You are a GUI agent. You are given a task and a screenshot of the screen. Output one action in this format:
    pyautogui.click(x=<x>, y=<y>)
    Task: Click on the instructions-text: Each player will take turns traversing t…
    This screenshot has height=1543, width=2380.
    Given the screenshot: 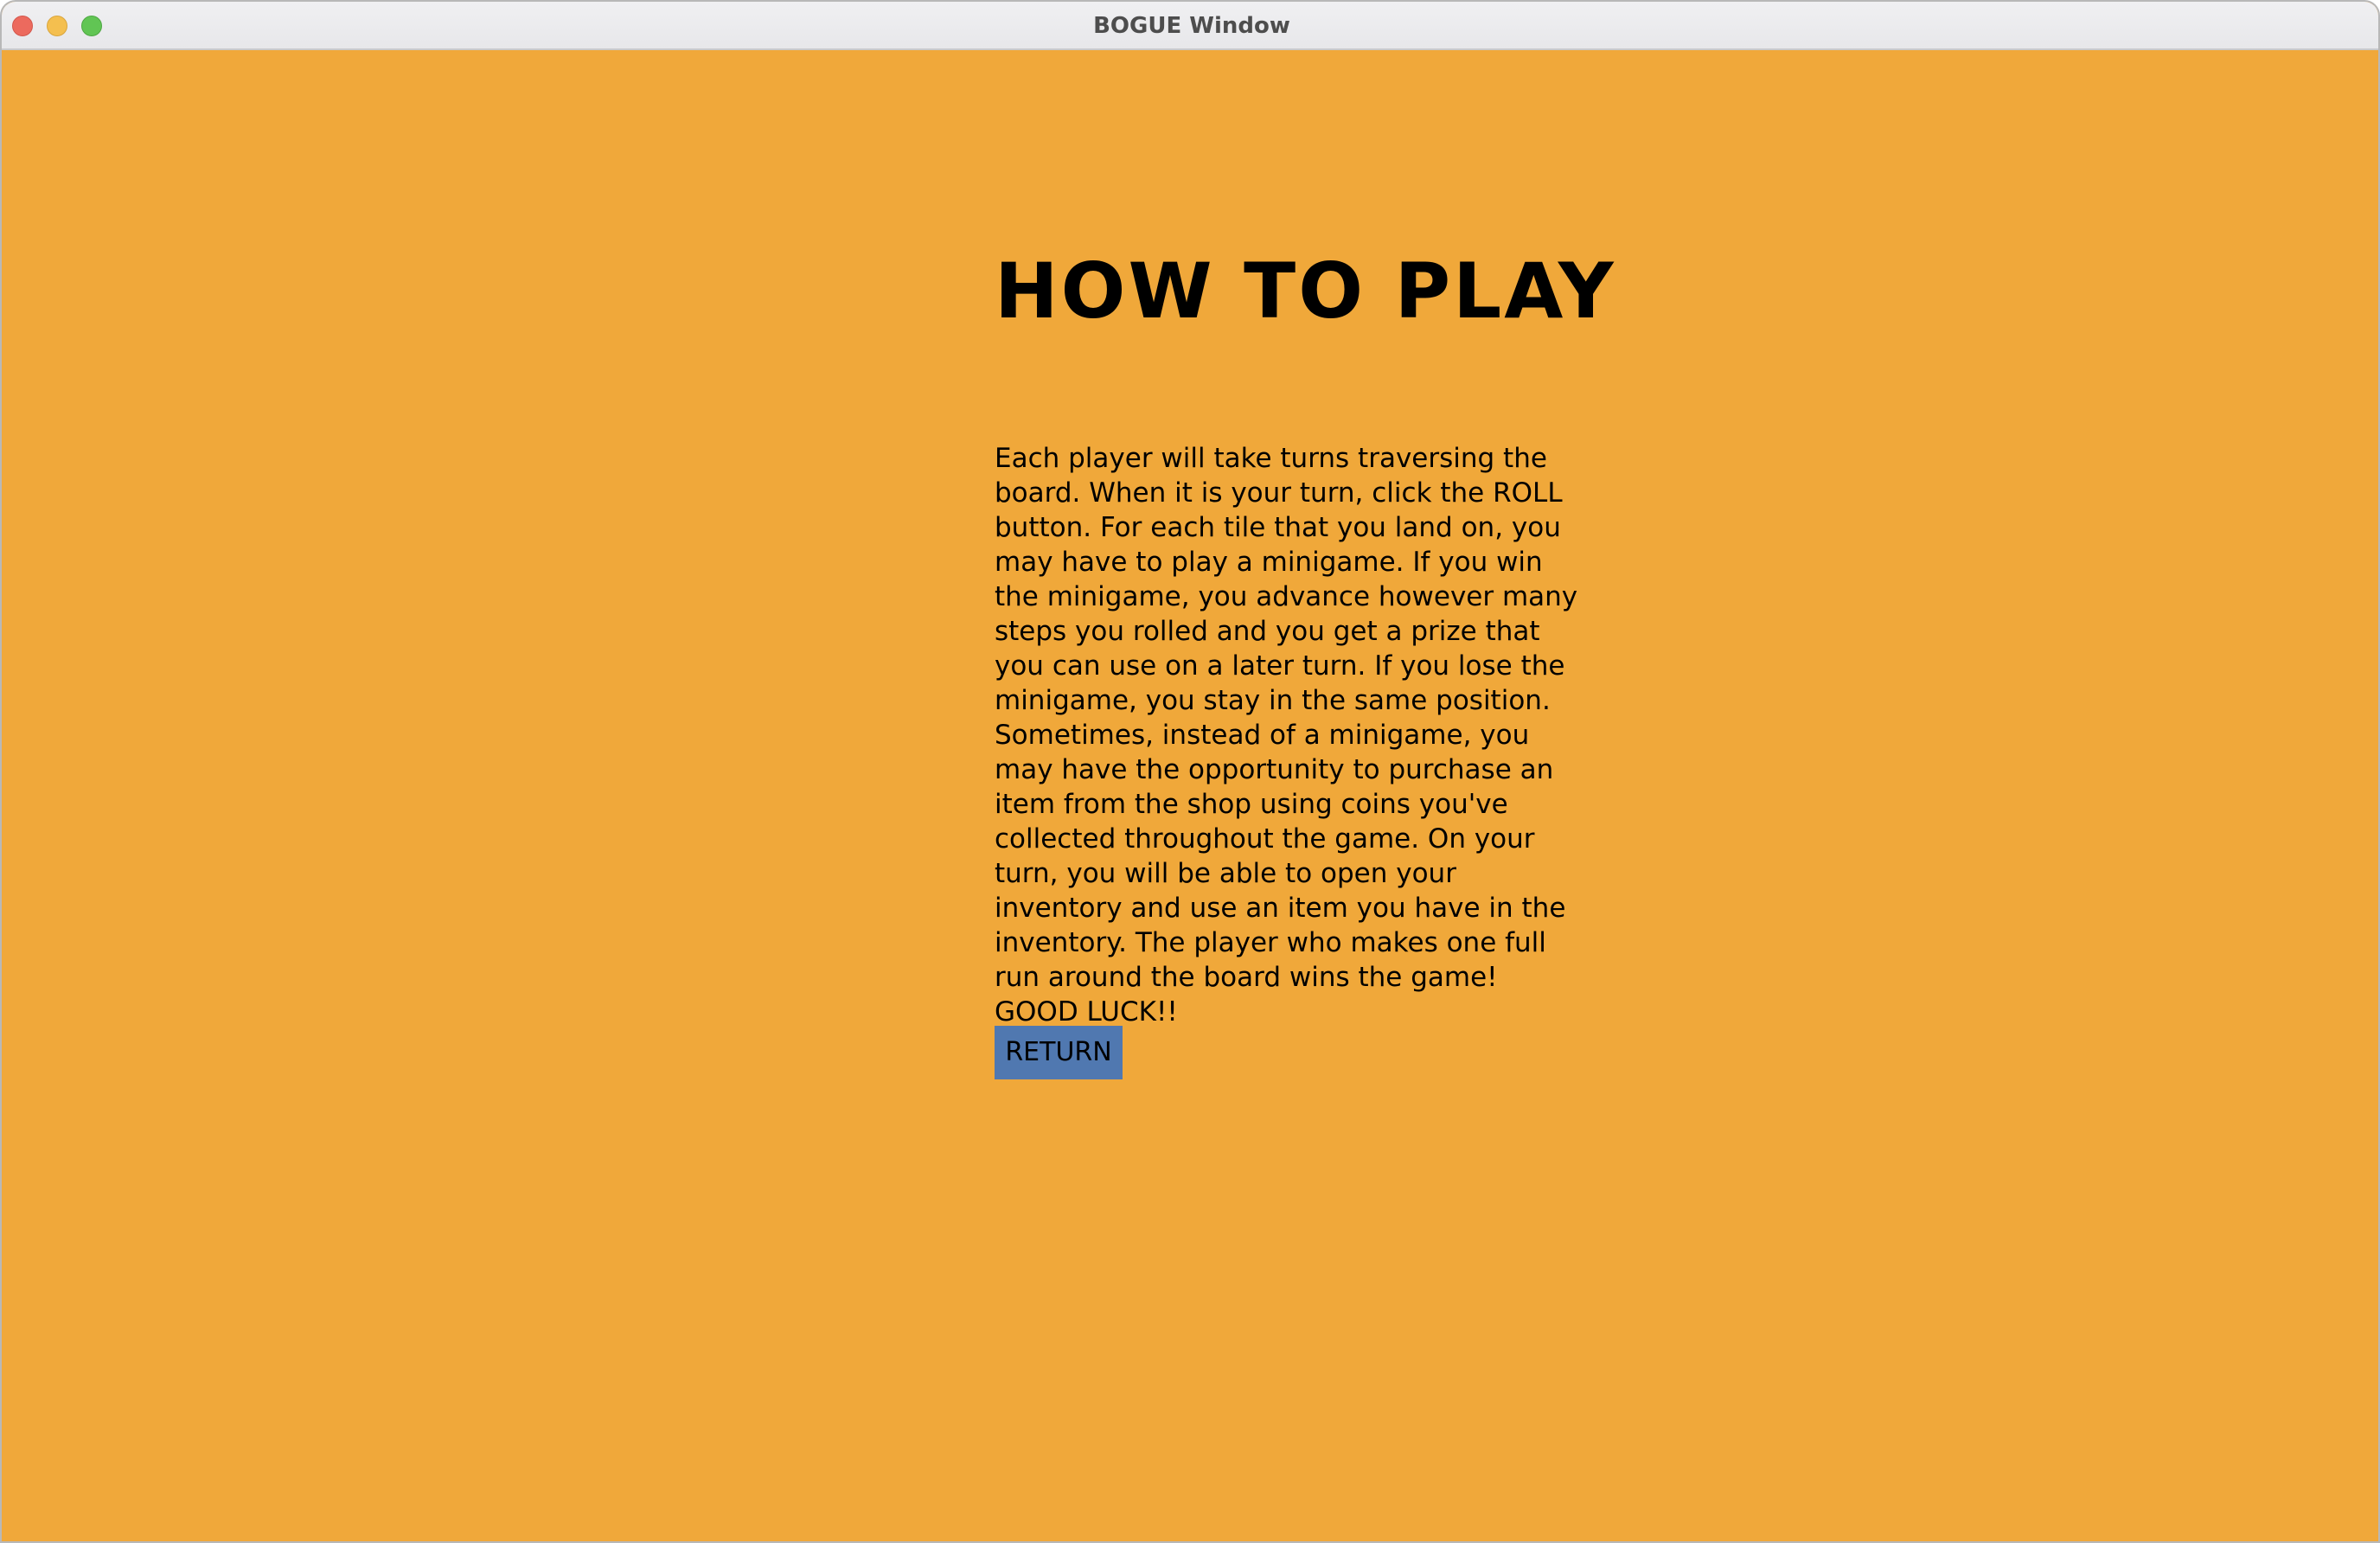 What is the action you would take?
    pyautogui.click(x=1293, y=735)
    